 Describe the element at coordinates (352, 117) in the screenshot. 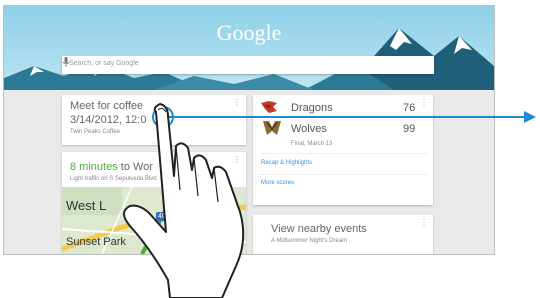

I see `swipe-arrow-icon` at that location.